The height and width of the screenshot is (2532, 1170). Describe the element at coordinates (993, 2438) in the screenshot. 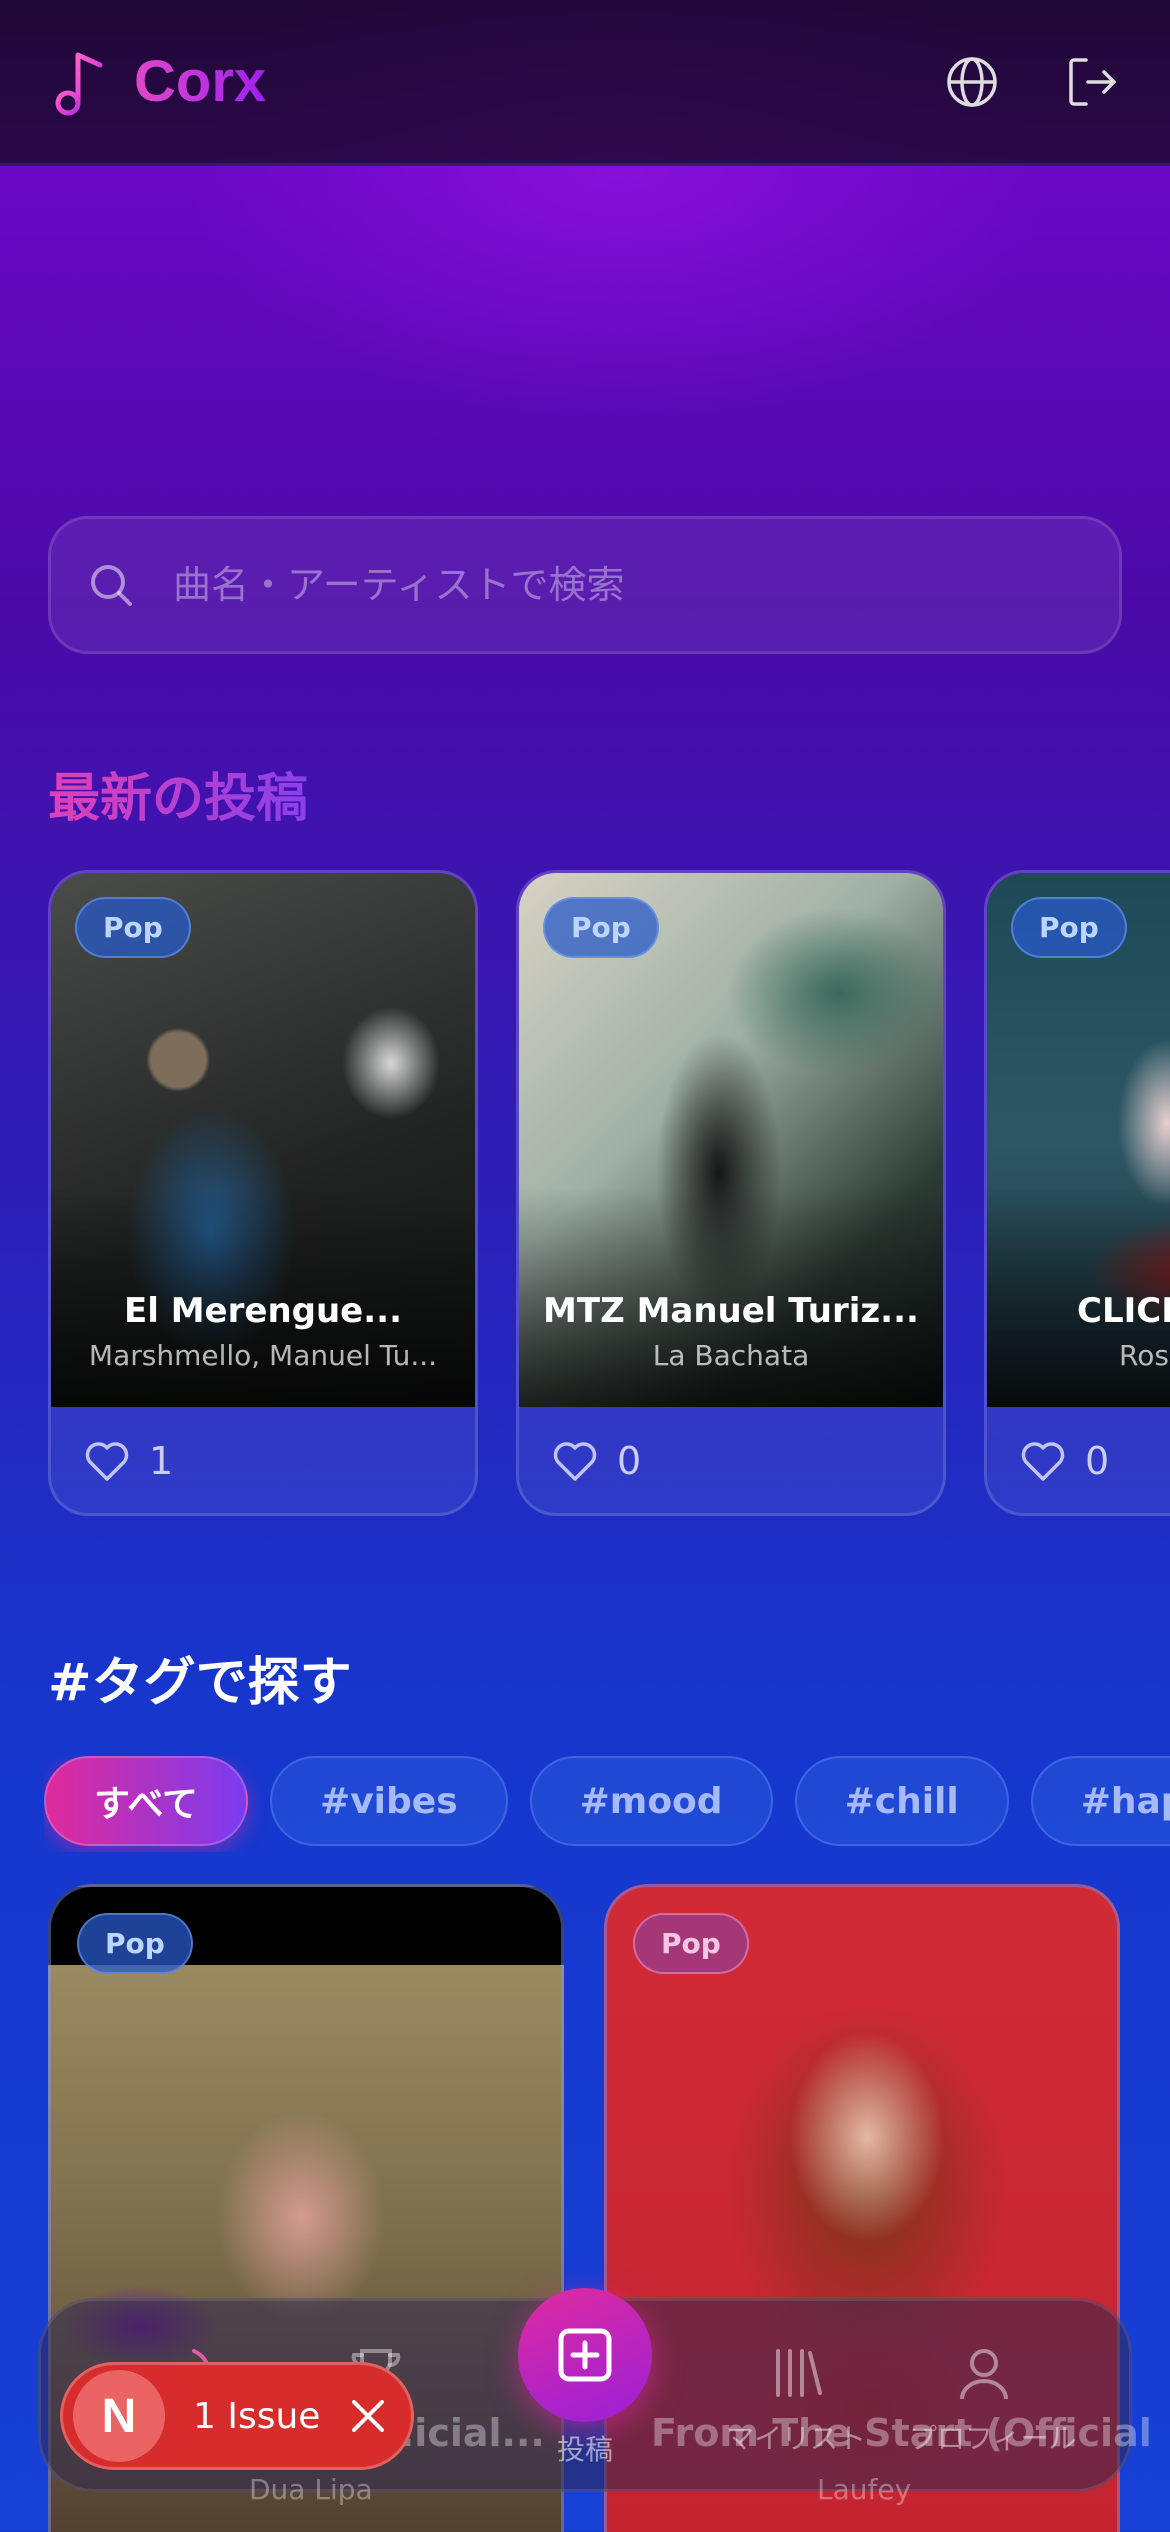

I see `nav-profile-label: プロフィール` at that location.